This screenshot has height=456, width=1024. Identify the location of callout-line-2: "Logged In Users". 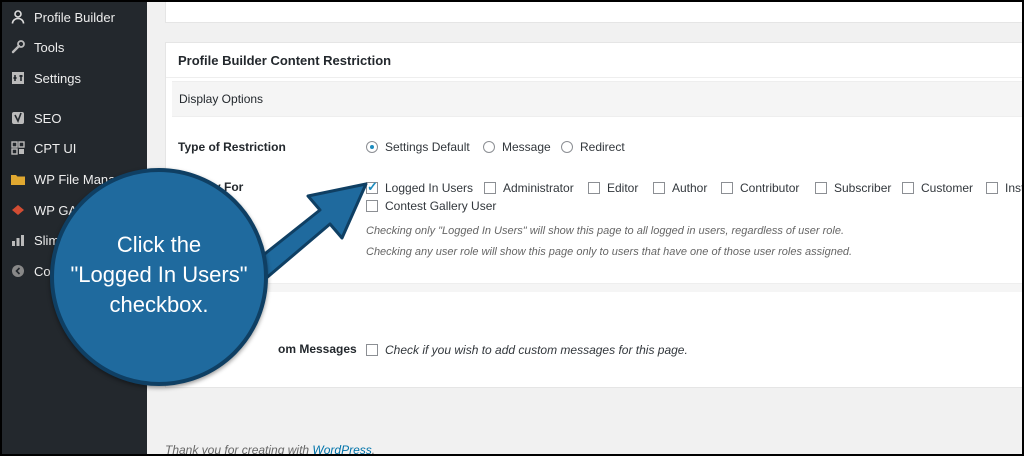
(159, 274).